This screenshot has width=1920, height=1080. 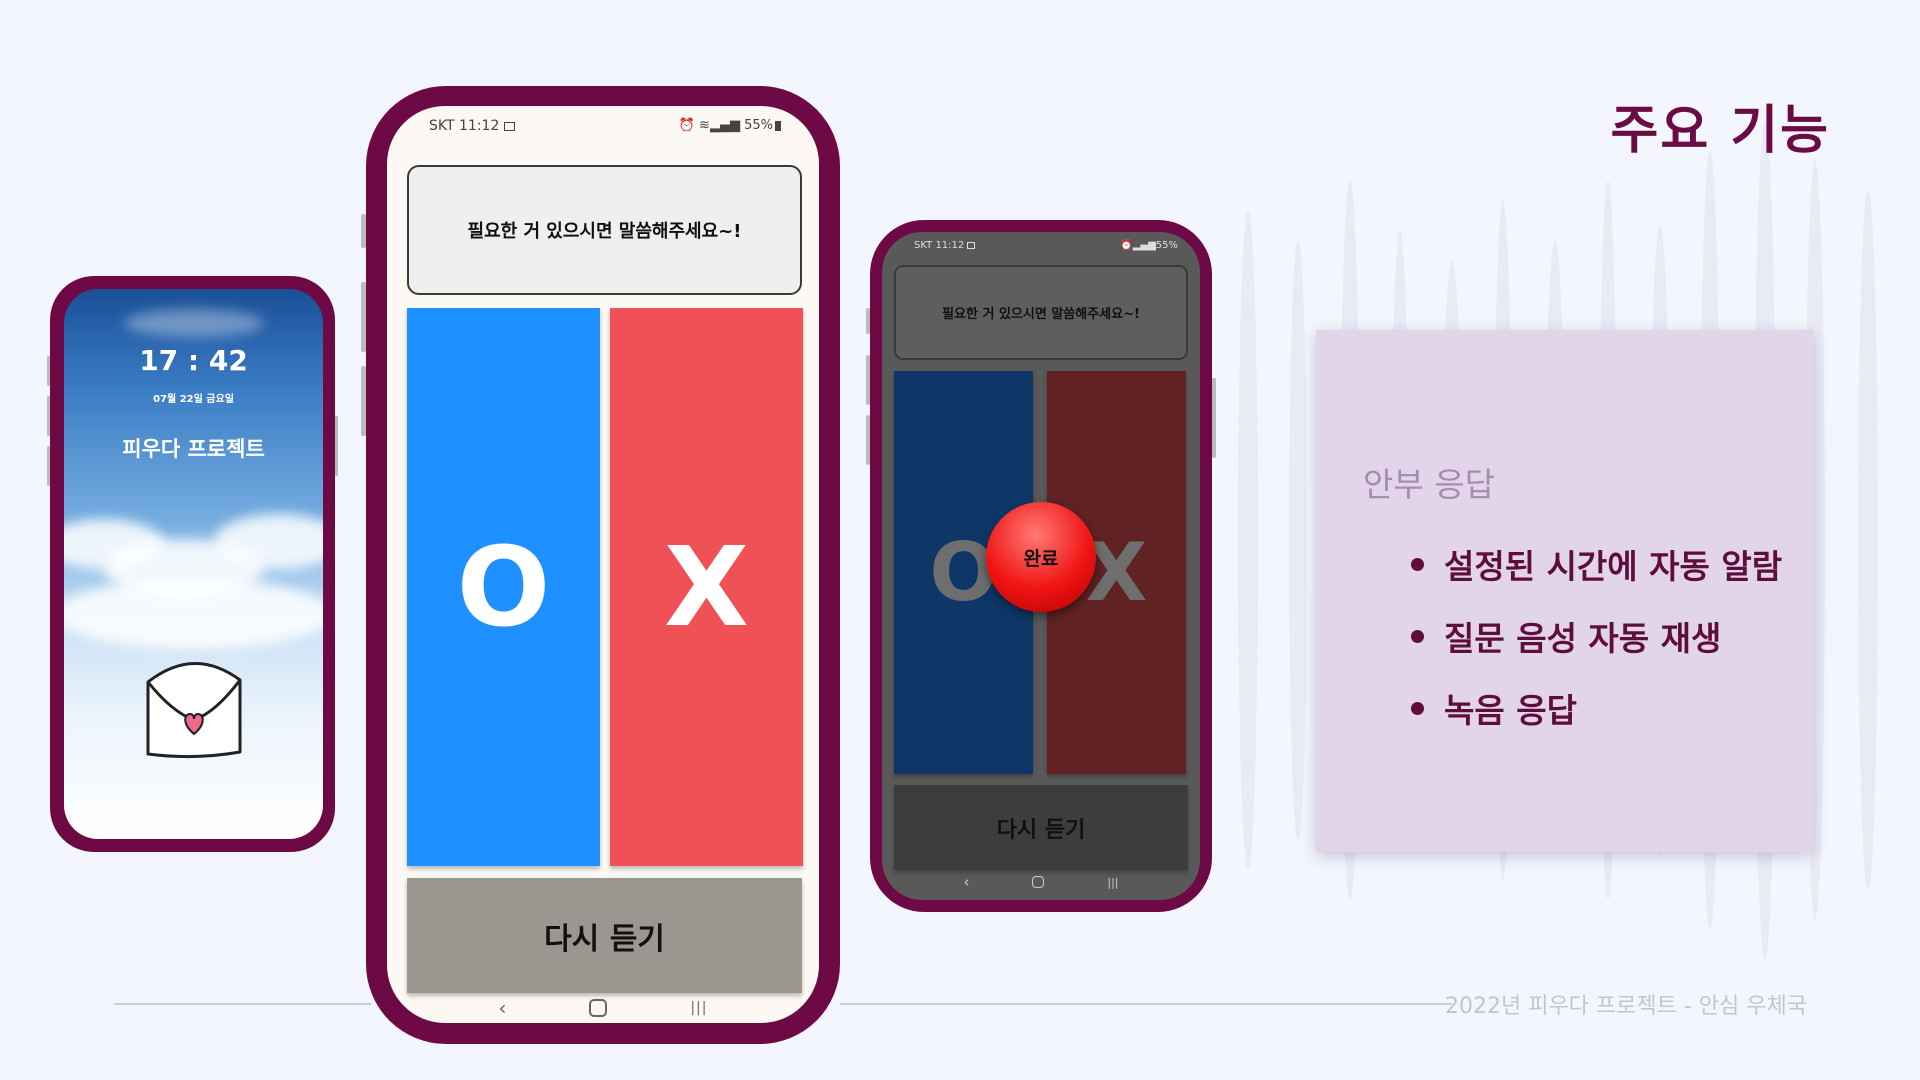 I want to click on battery-icon, so click(x=778, y=125).